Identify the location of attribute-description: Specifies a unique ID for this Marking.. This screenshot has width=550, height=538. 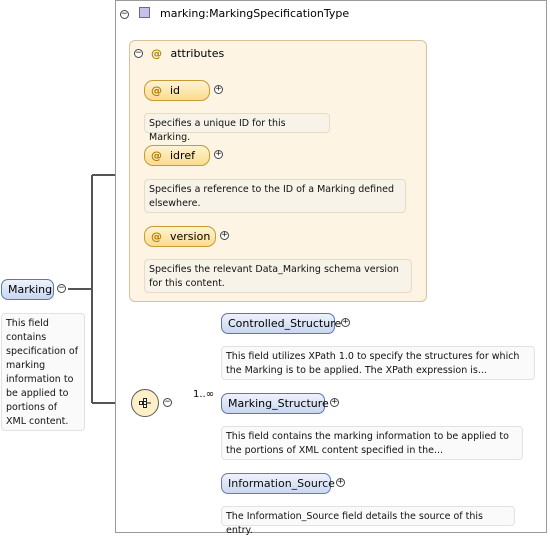
(237, 128).